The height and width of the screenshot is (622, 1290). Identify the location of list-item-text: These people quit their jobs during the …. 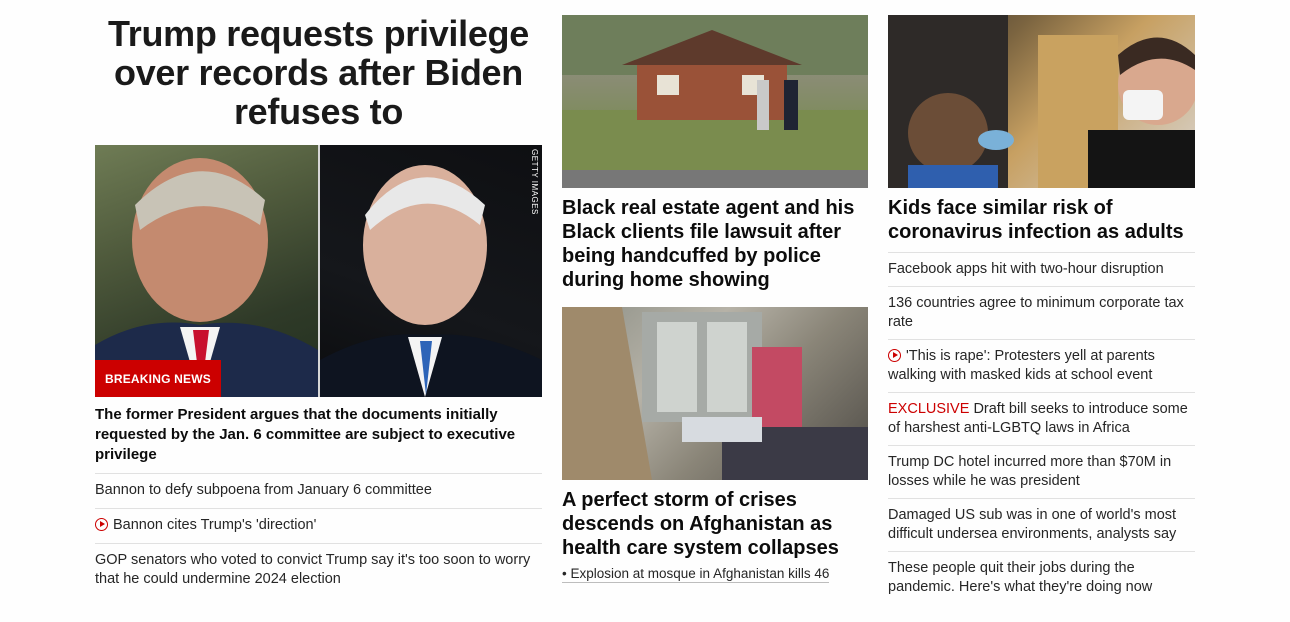
(1020, 577).